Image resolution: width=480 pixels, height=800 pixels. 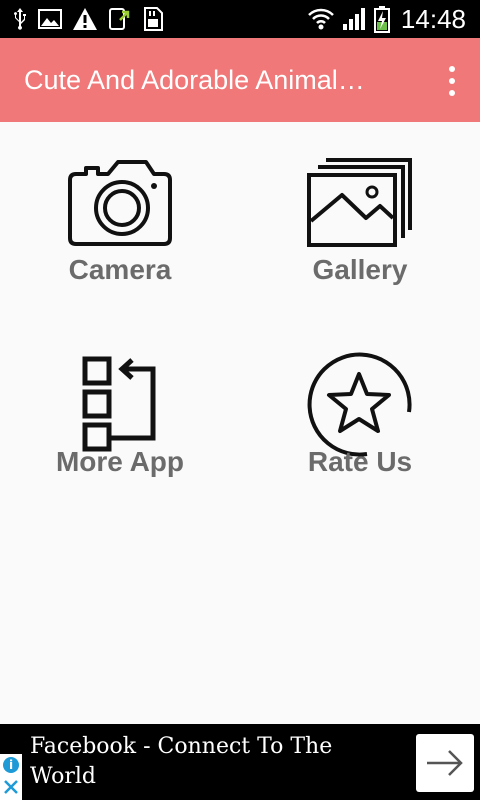 What do you see at coordinates (360, 461) in the screenshot?
I see `rate-us-label: Rate Us` at bounding box center [360, 461].